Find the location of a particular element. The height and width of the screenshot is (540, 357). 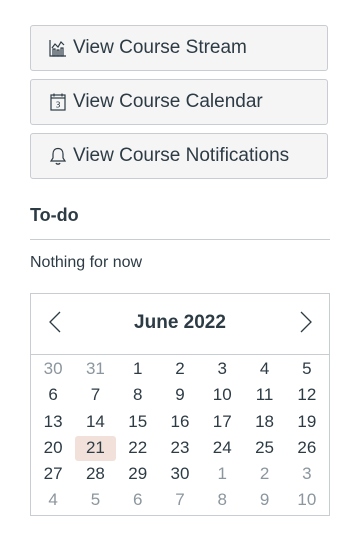

calendar-day: 27 is located at coordinates (53, 474).